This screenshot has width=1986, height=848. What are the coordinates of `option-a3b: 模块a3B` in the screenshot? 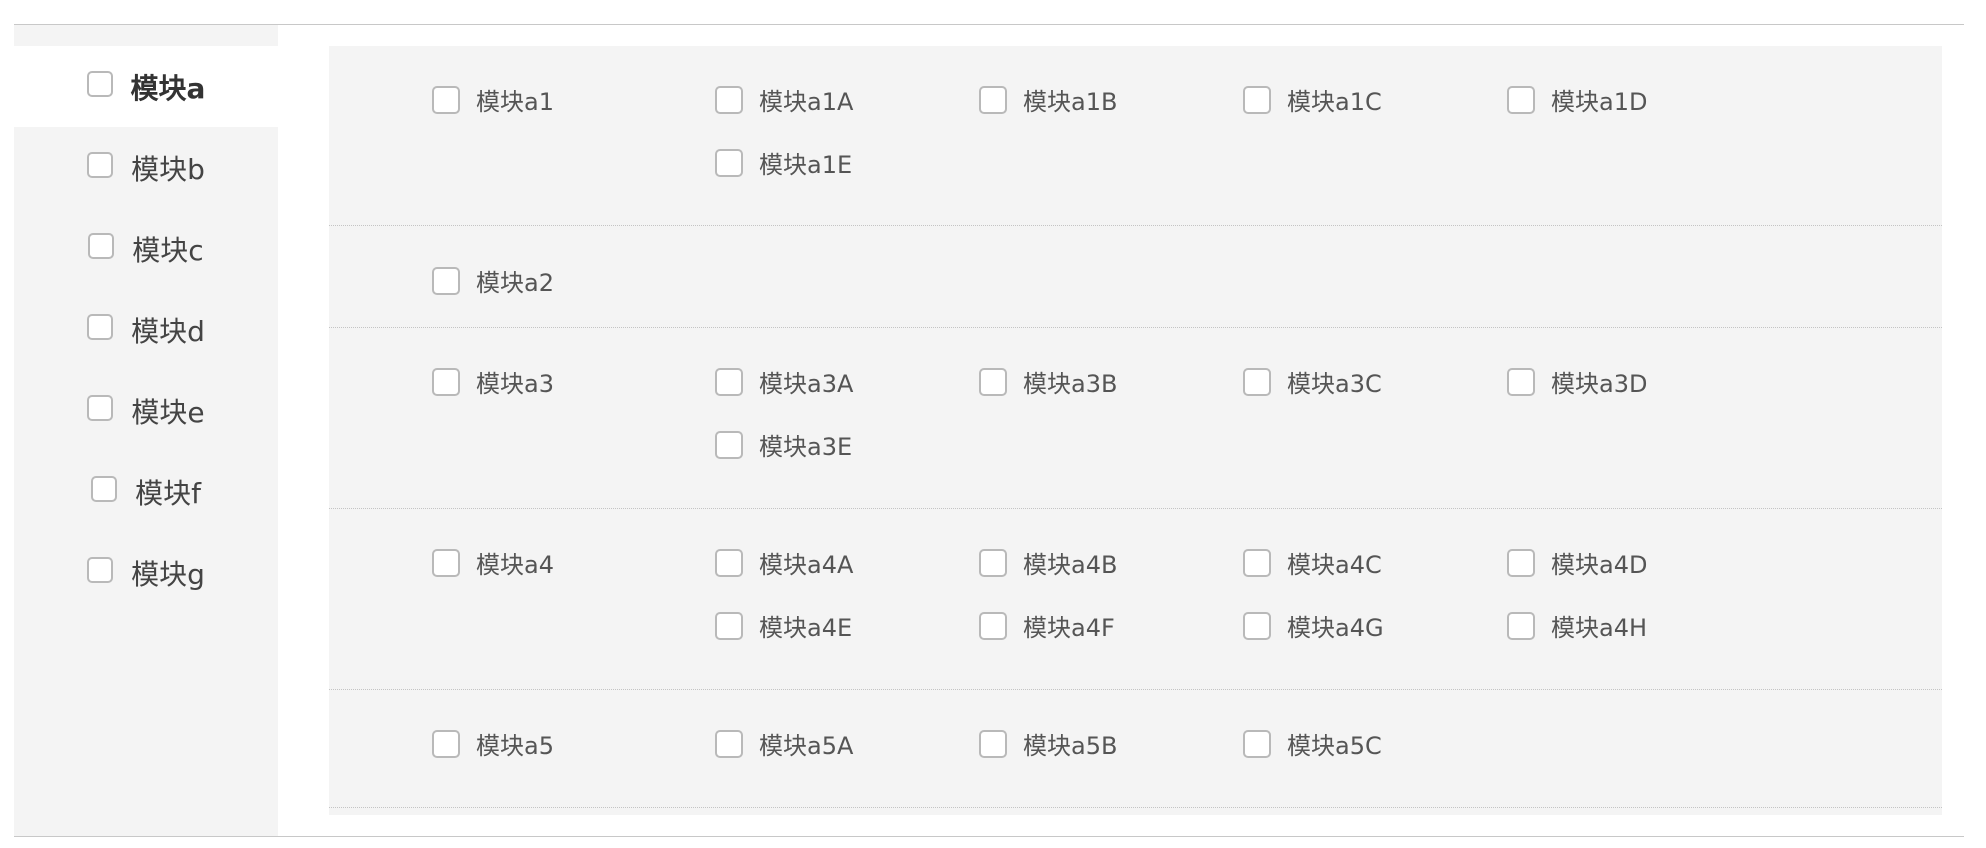 It's located at (1048, 381).